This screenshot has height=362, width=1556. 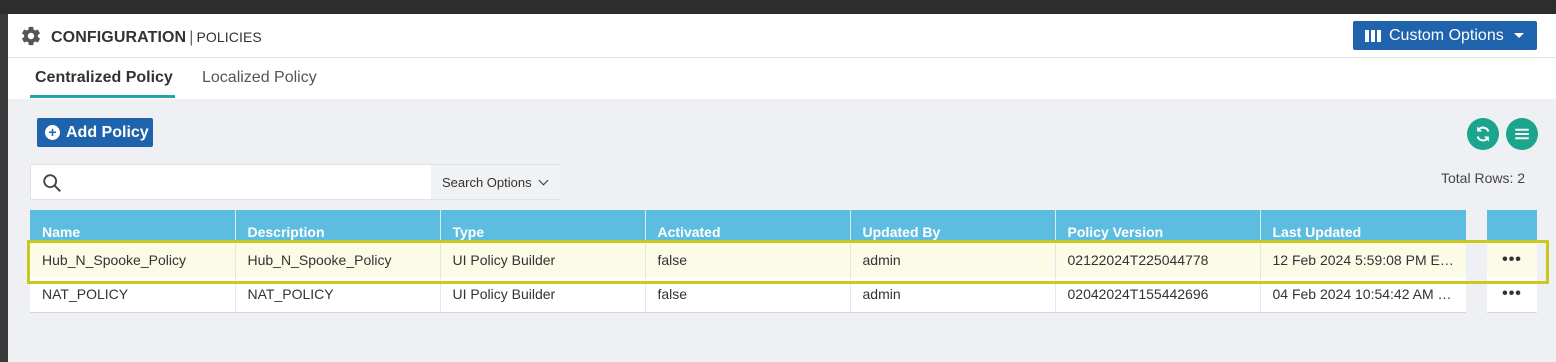 What do you see at coordinates (1363, 295) in the screenshot?
I see `cell-last-updated: 04 Feb 2024 10:54:42 AM EST` at bounding box center [1363, 295].